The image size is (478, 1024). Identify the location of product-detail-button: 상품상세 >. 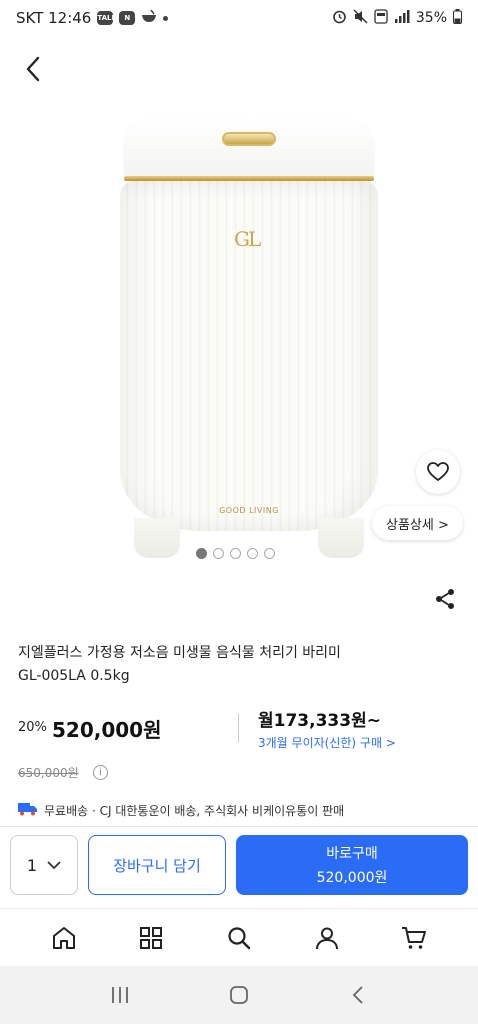
(417, 523).